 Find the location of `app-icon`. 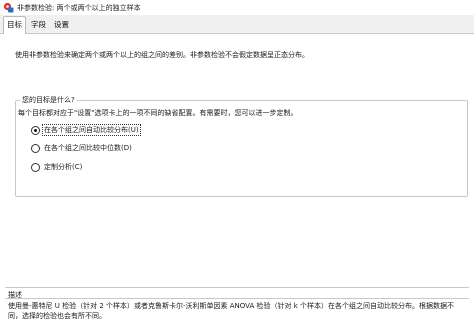

app-icon is located at coordinates (8, 7).